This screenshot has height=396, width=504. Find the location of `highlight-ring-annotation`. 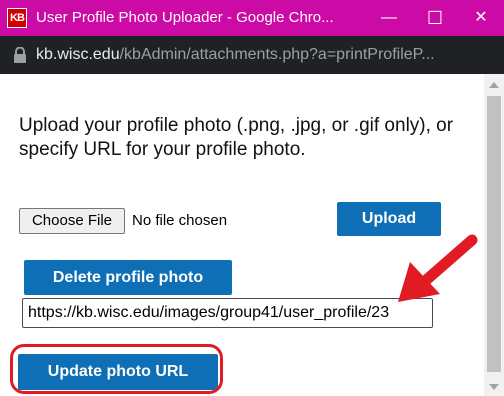

highlight-ring-annotation is located at coordinates (116, 369).